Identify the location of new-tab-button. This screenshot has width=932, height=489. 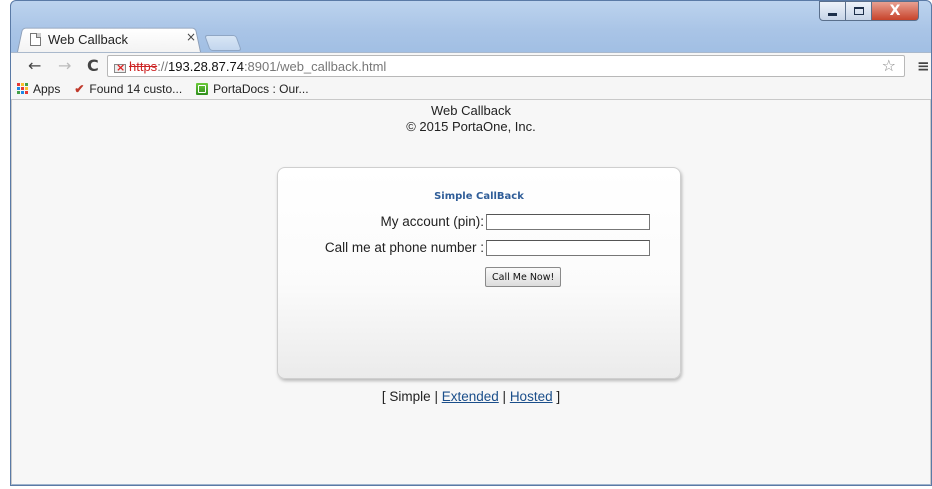
(223, 43).